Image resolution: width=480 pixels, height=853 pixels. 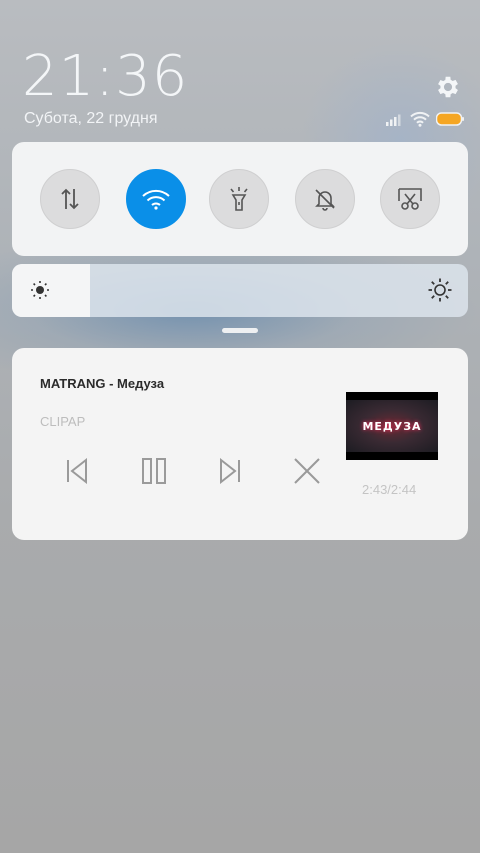 I want to click on previous-button, so click(x=77, y=471).